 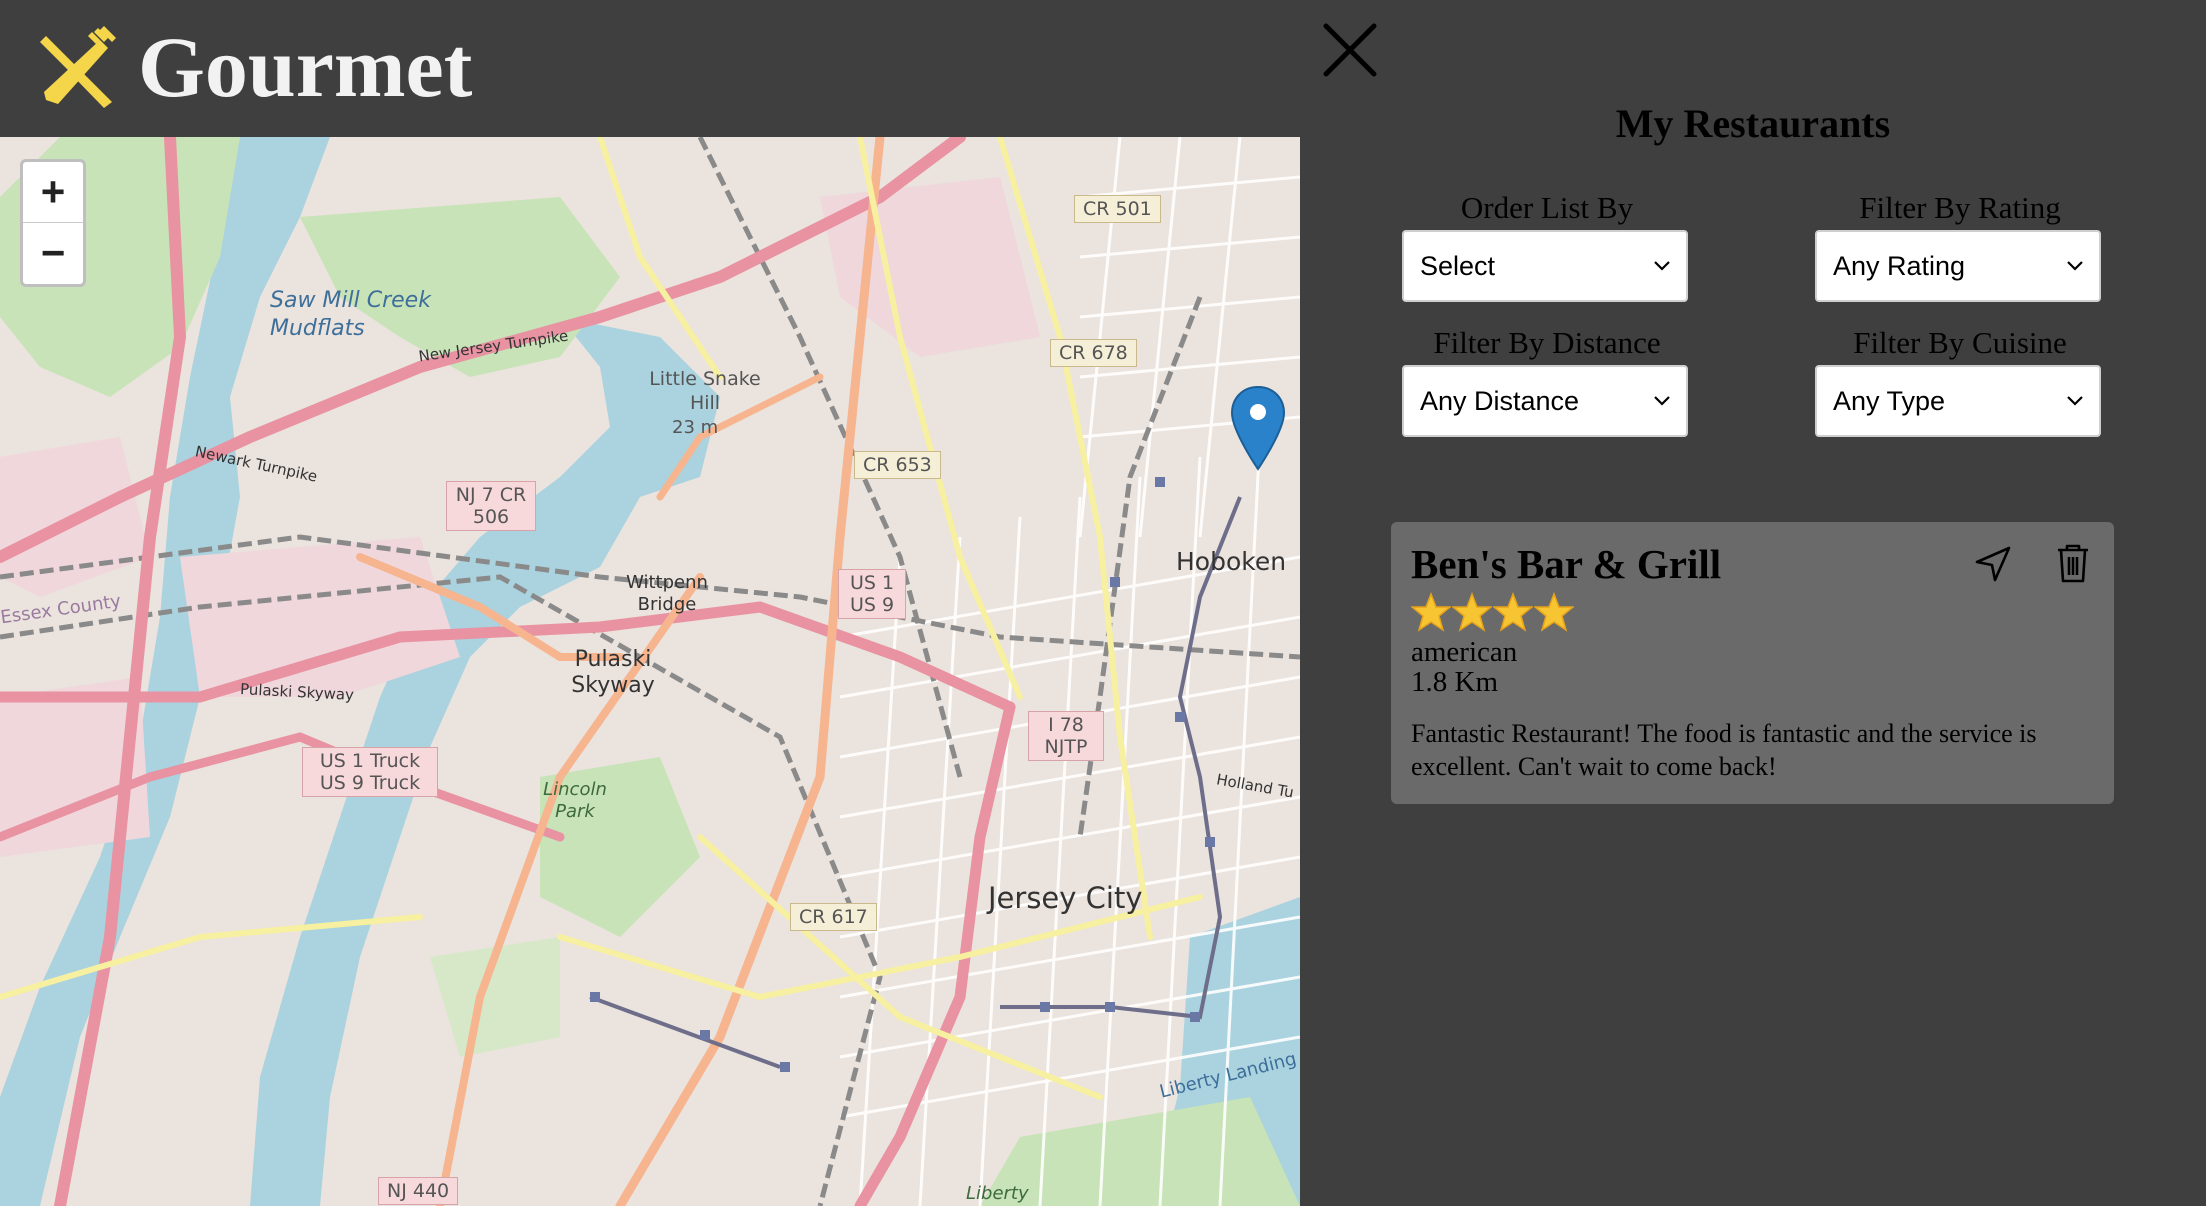 I want to click on cuisine-filter: Filter By Cuisine Any Type, so click(x=1960, y=381).